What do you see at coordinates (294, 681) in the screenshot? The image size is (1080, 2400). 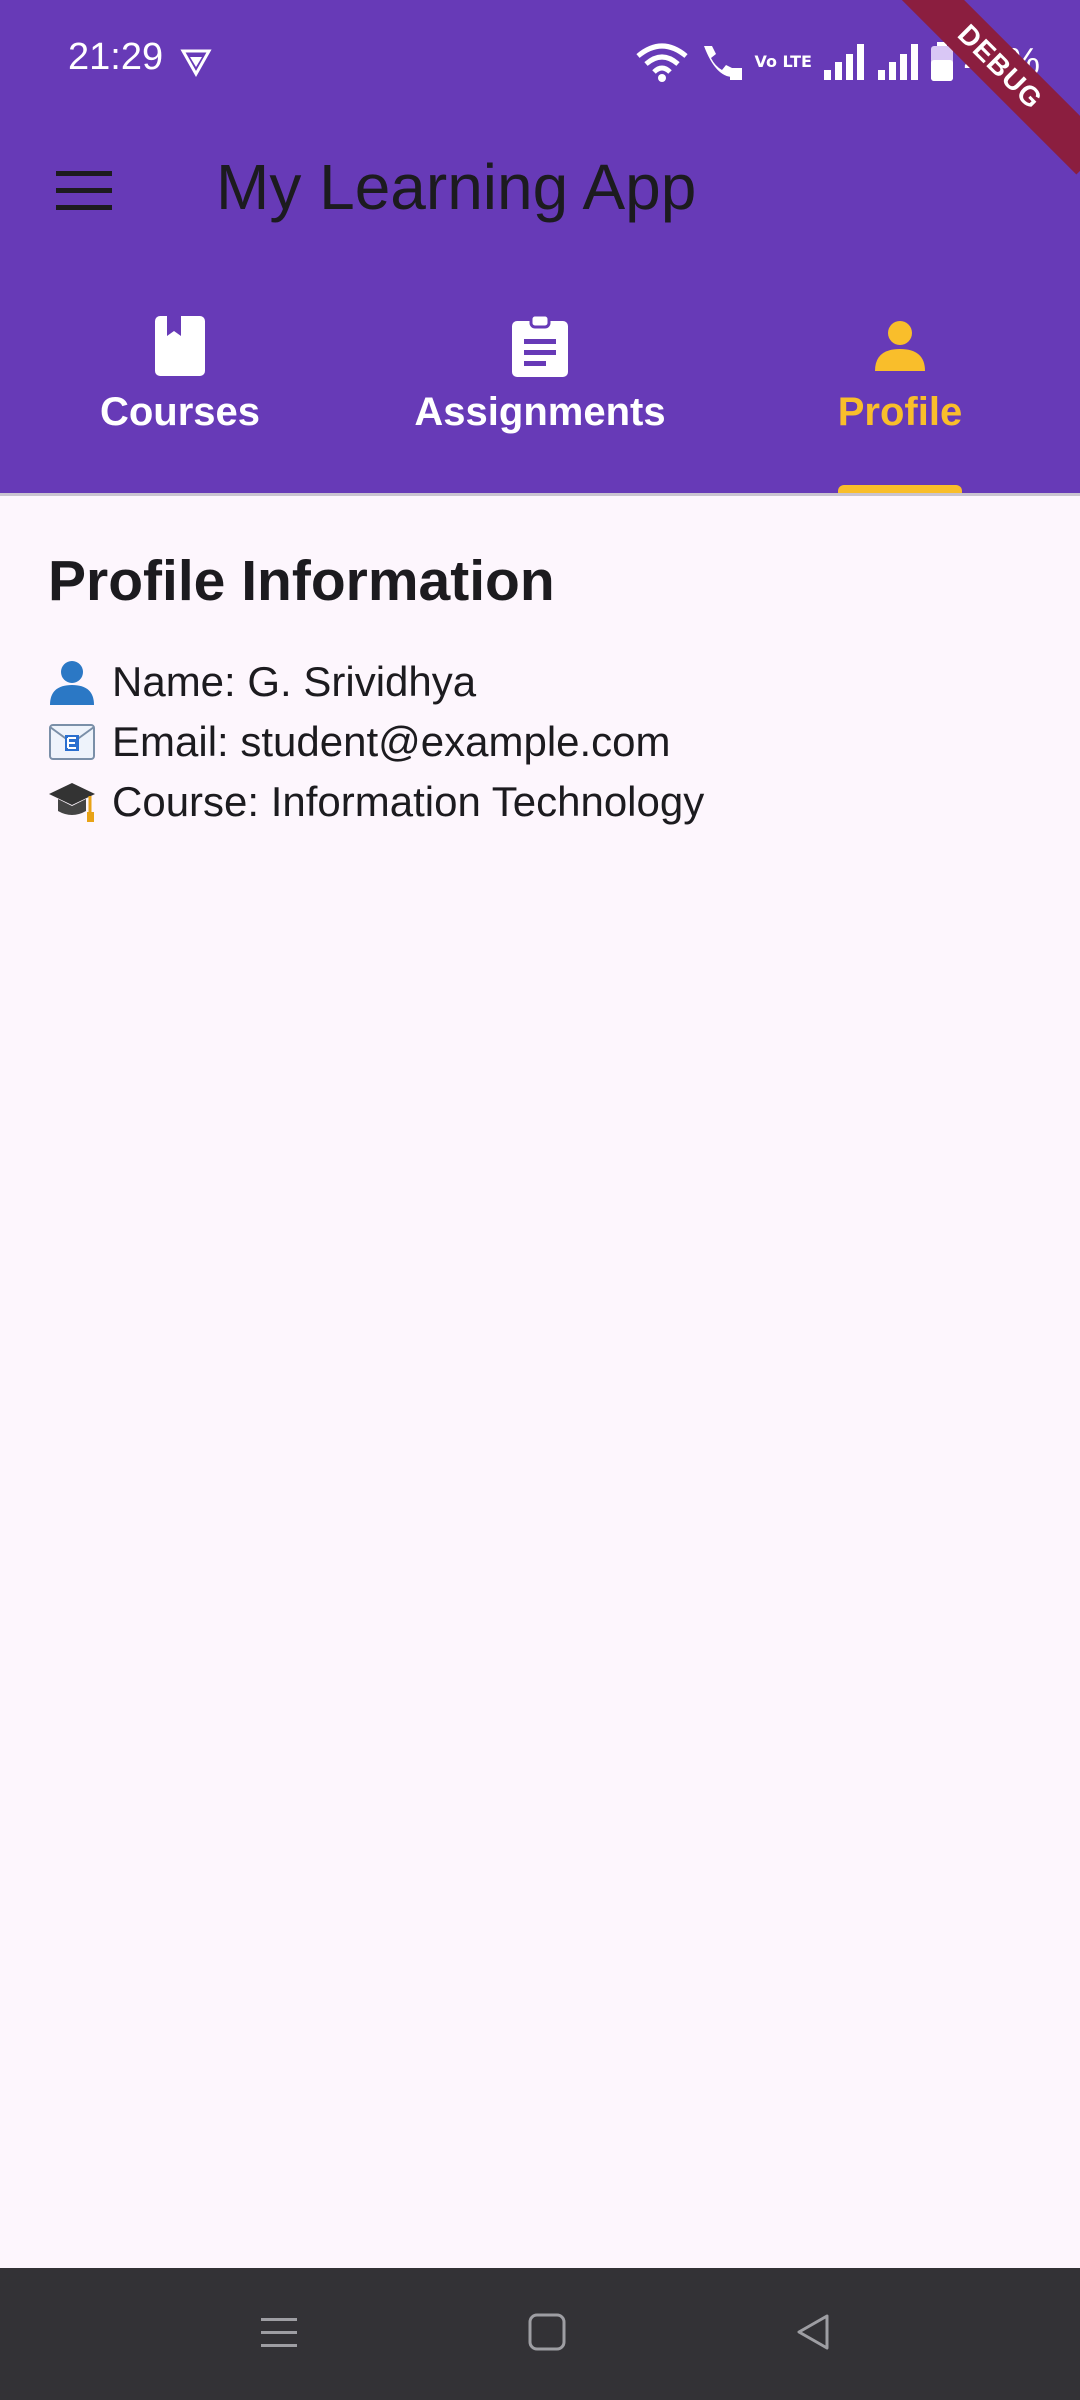 I see `profile-name: Name: G. Srividhya` at bounding box center [294, 681].